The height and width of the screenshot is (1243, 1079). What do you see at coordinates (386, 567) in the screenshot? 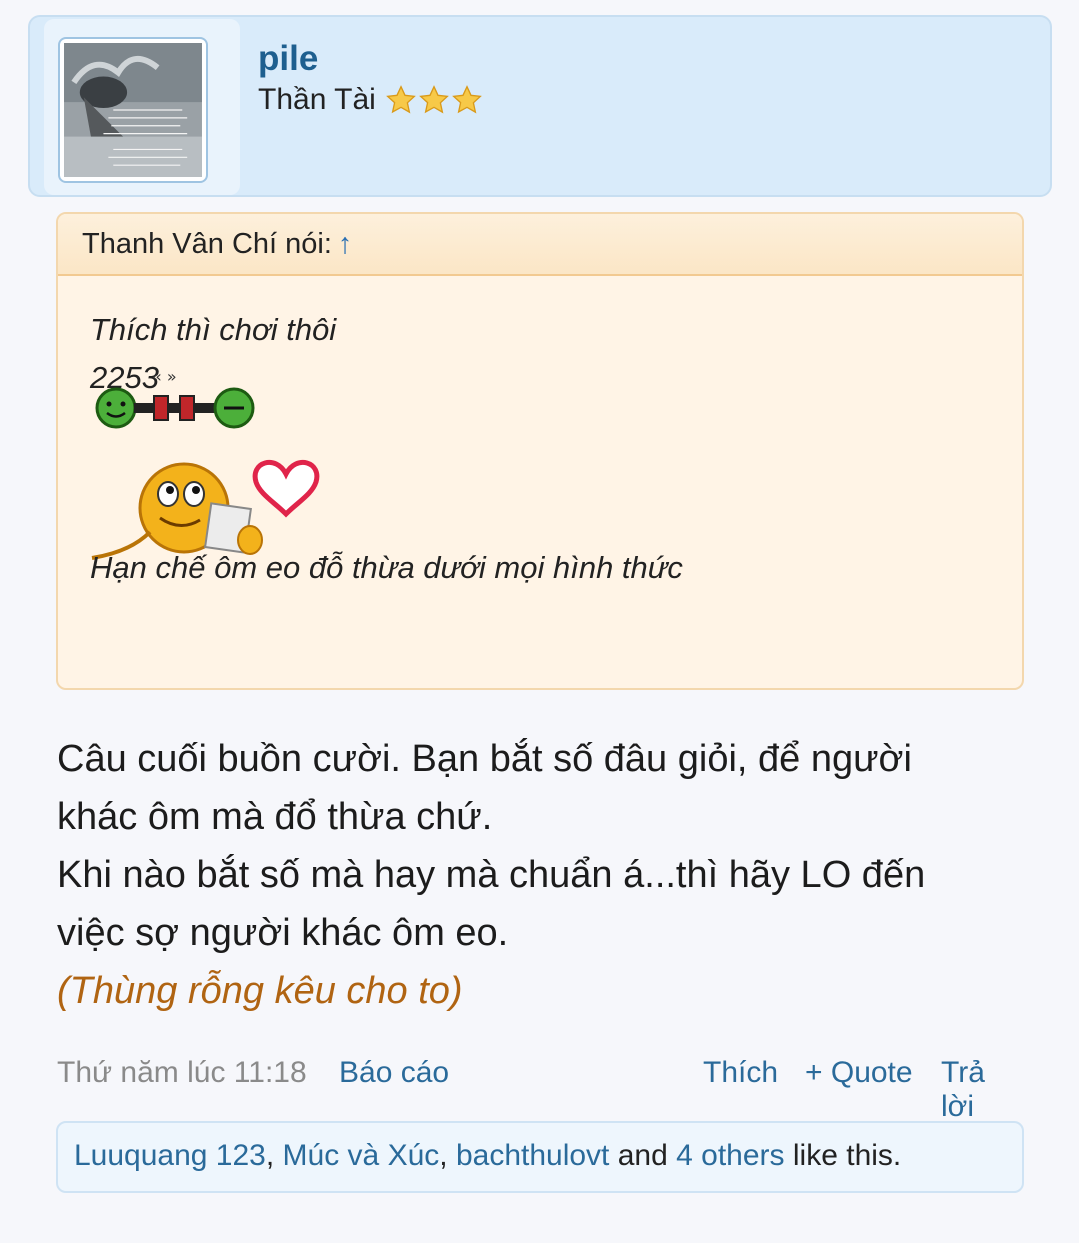
I see `quote-line: Hạn chế ôm eo đỗ thừa dưới mọi hình thức` at bounding box center [386, 567].